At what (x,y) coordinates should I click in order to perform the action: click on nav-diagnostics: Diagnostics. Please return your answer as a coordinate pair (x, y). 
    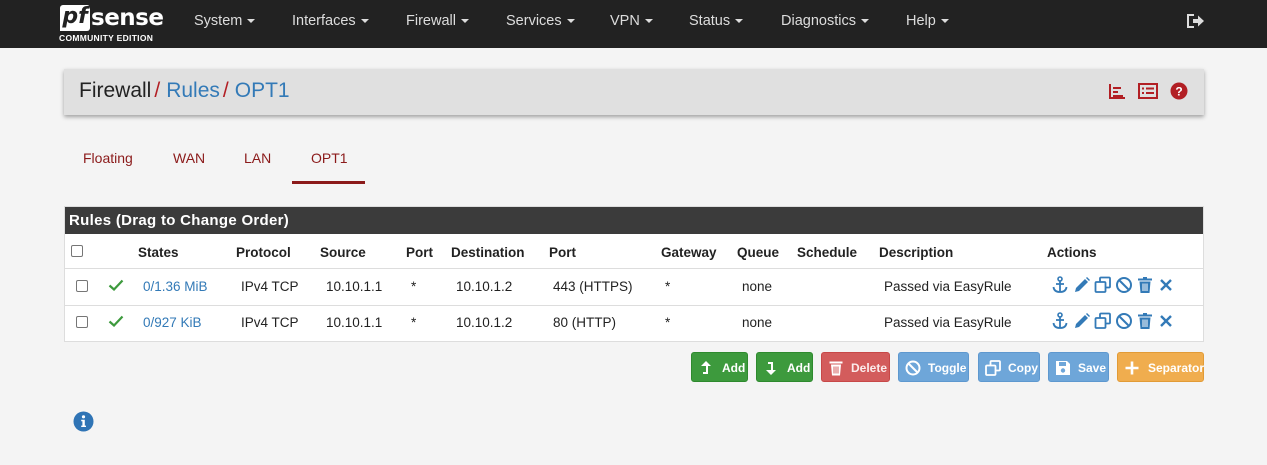
    Looking at the image, I should click on (825, 24).